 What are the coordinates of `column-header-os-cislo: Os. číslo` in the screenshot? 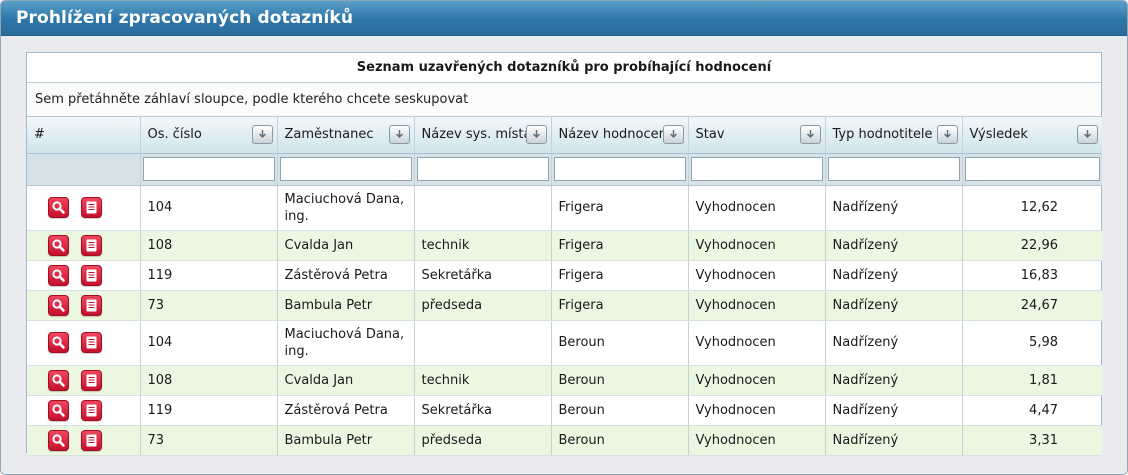 It's located at (209, 135).